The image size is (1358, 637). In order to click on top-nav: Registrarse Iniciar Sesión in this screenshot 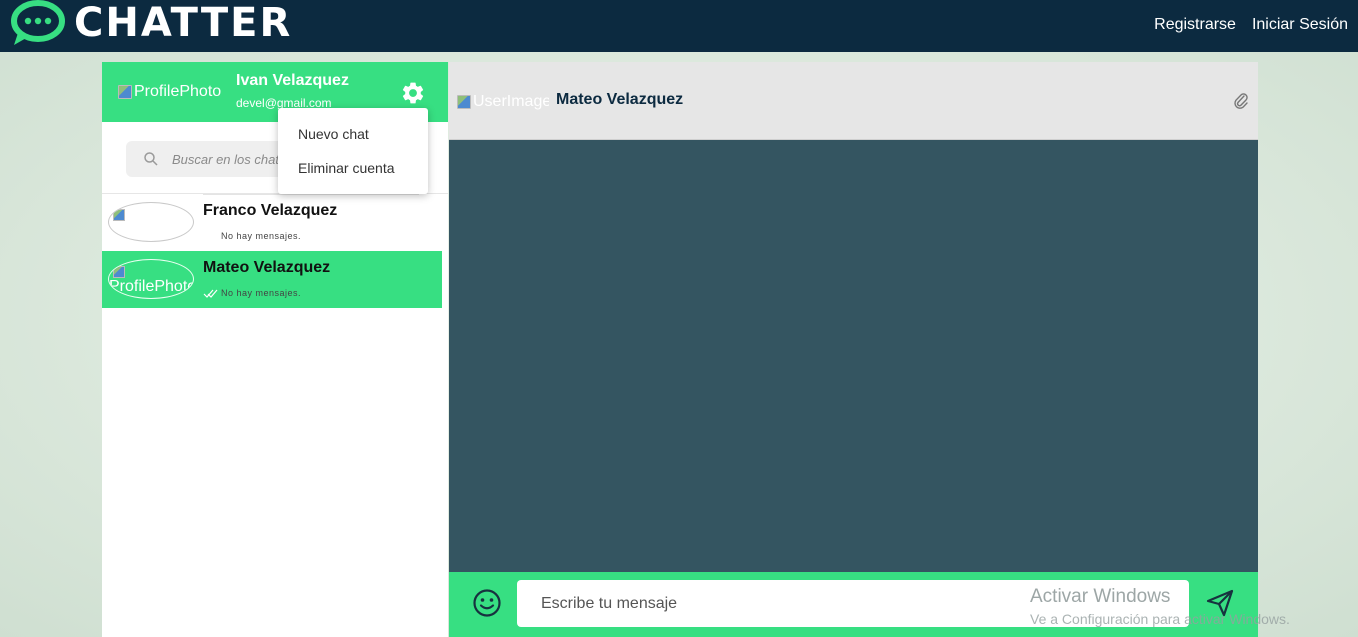, I will do `click(1251, 25)`.